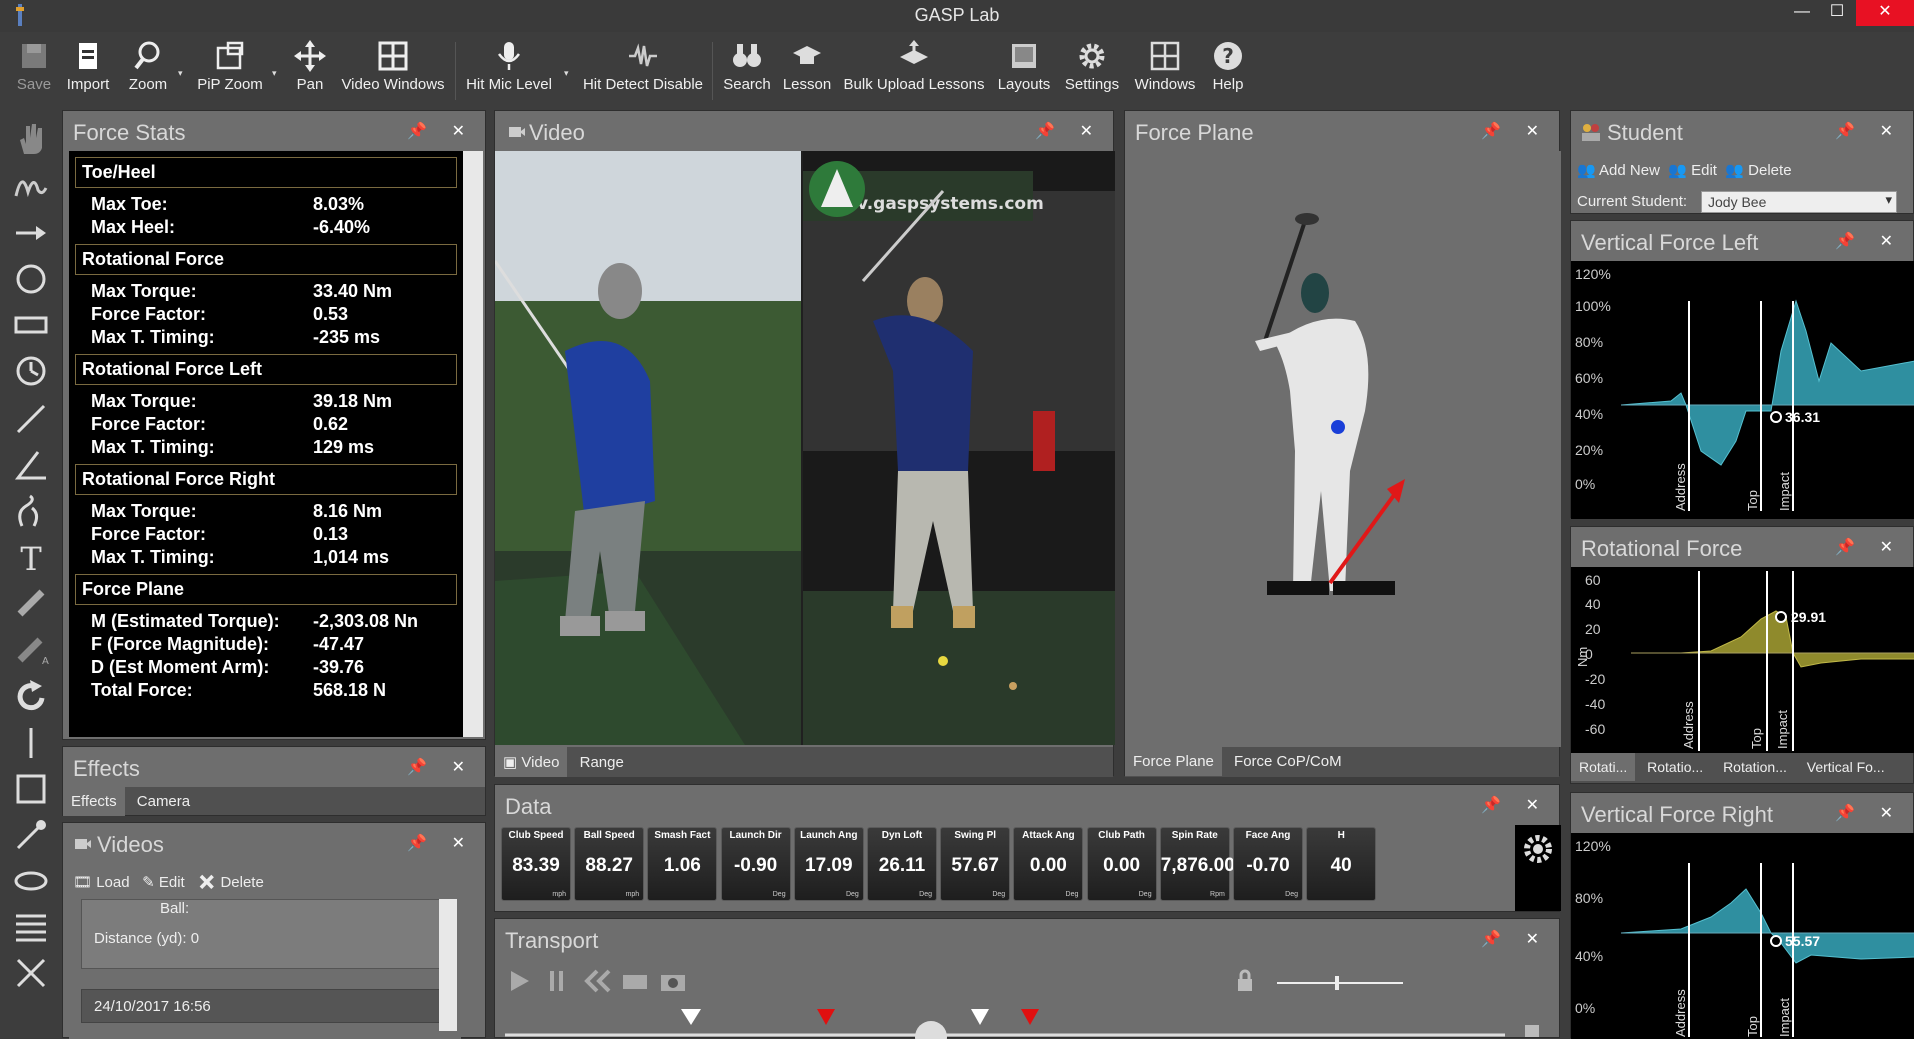  What do you see at coordinates (31, 603) in the screenshot?
I see `marker-icon` at bounding box center [31, 603].